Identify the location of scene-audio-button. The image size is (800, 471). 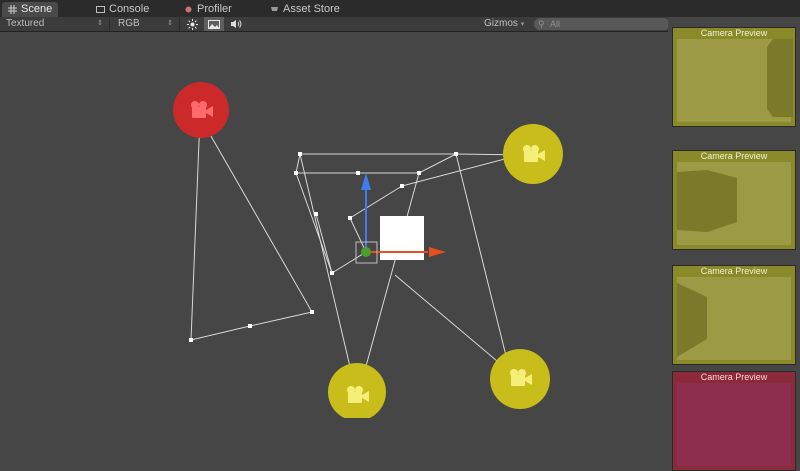
(236, 24).